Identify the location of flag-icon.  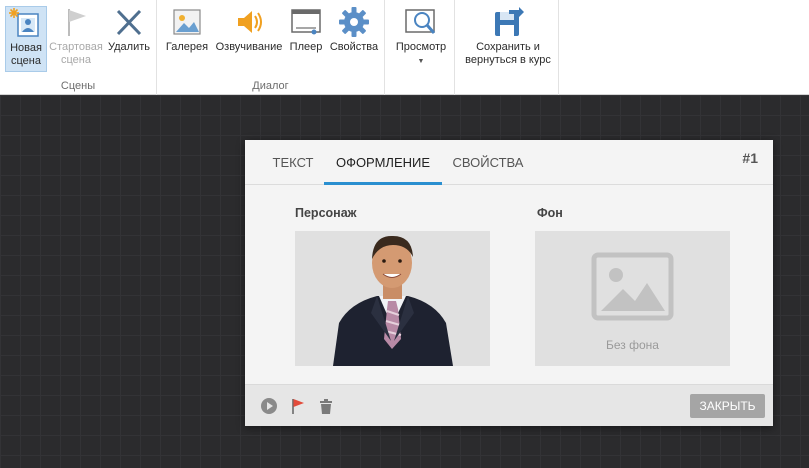
(77, 22).